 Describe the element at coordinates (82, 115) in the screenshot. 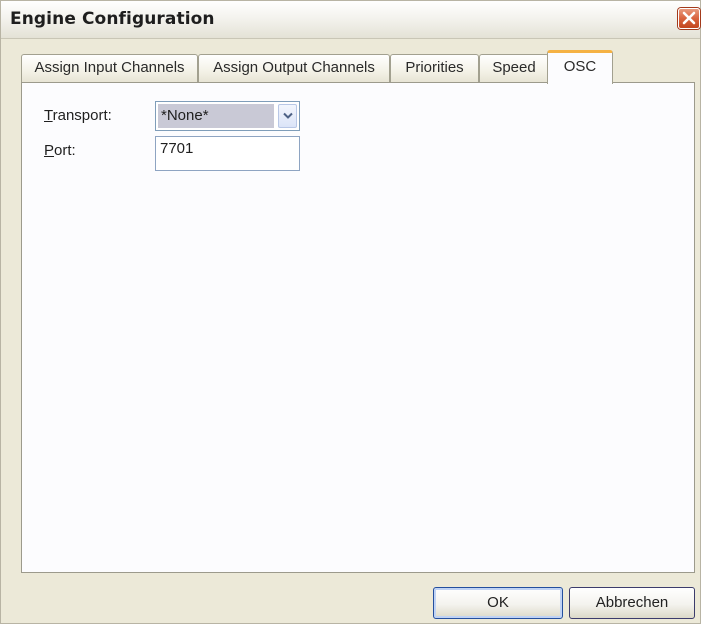

I see `transport-label-rest: ransport:` at that location.